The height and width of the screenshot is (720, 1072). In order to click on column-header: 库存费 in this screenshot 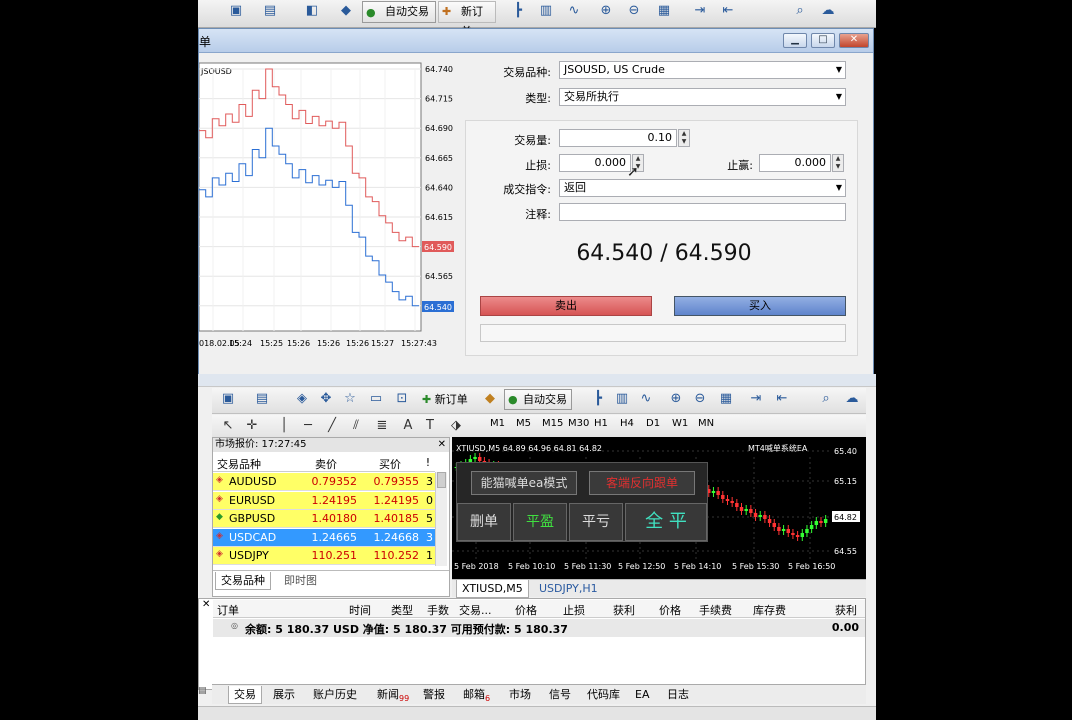, I will do `click(769, 610)`.